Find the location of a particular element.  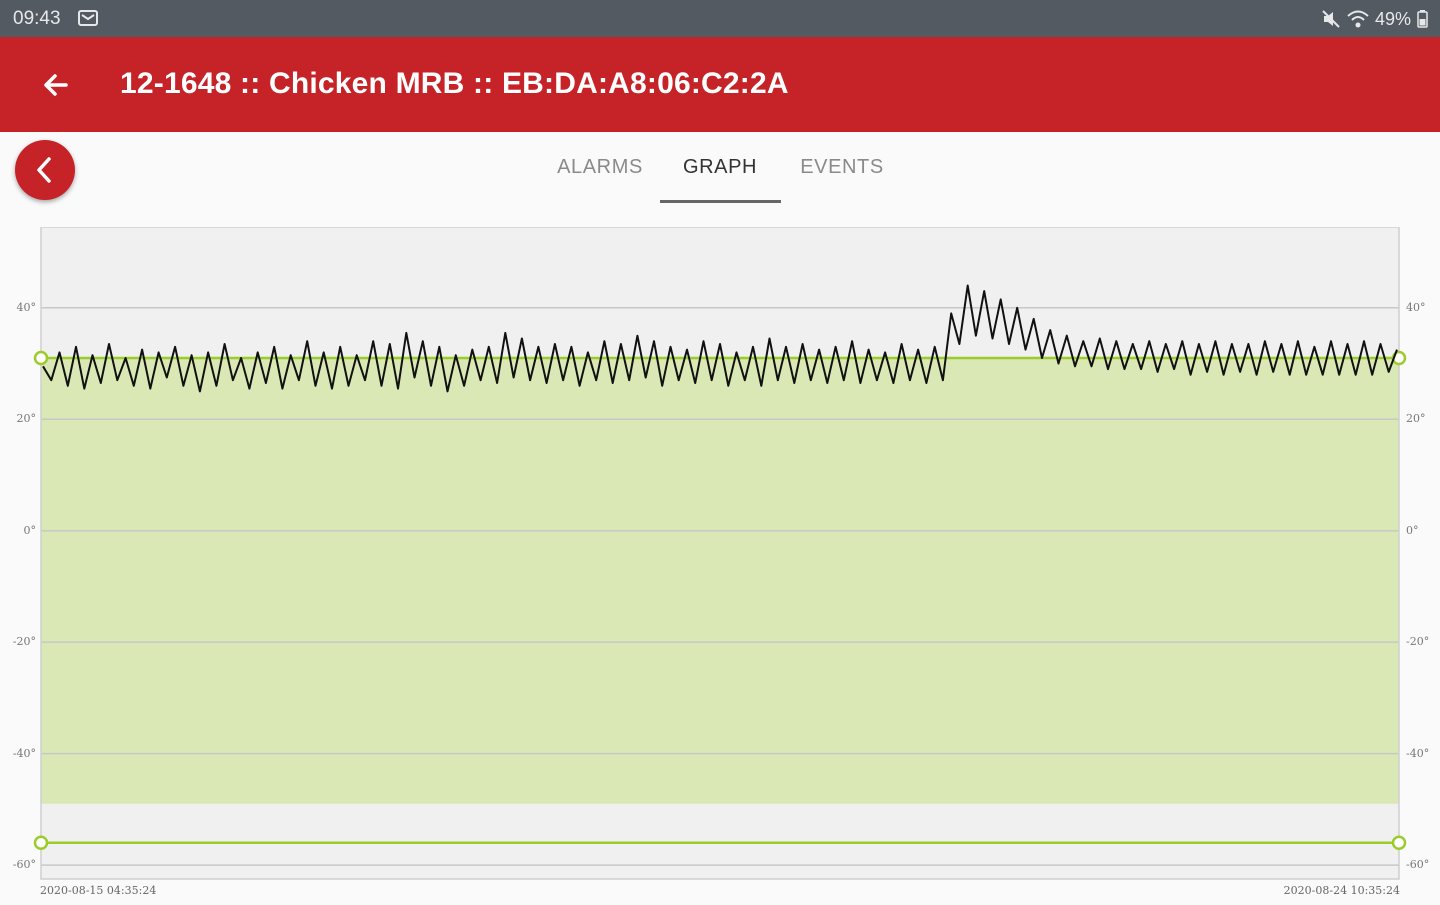

y-tick-label-left: -20° is located at coordinates (24, 642).